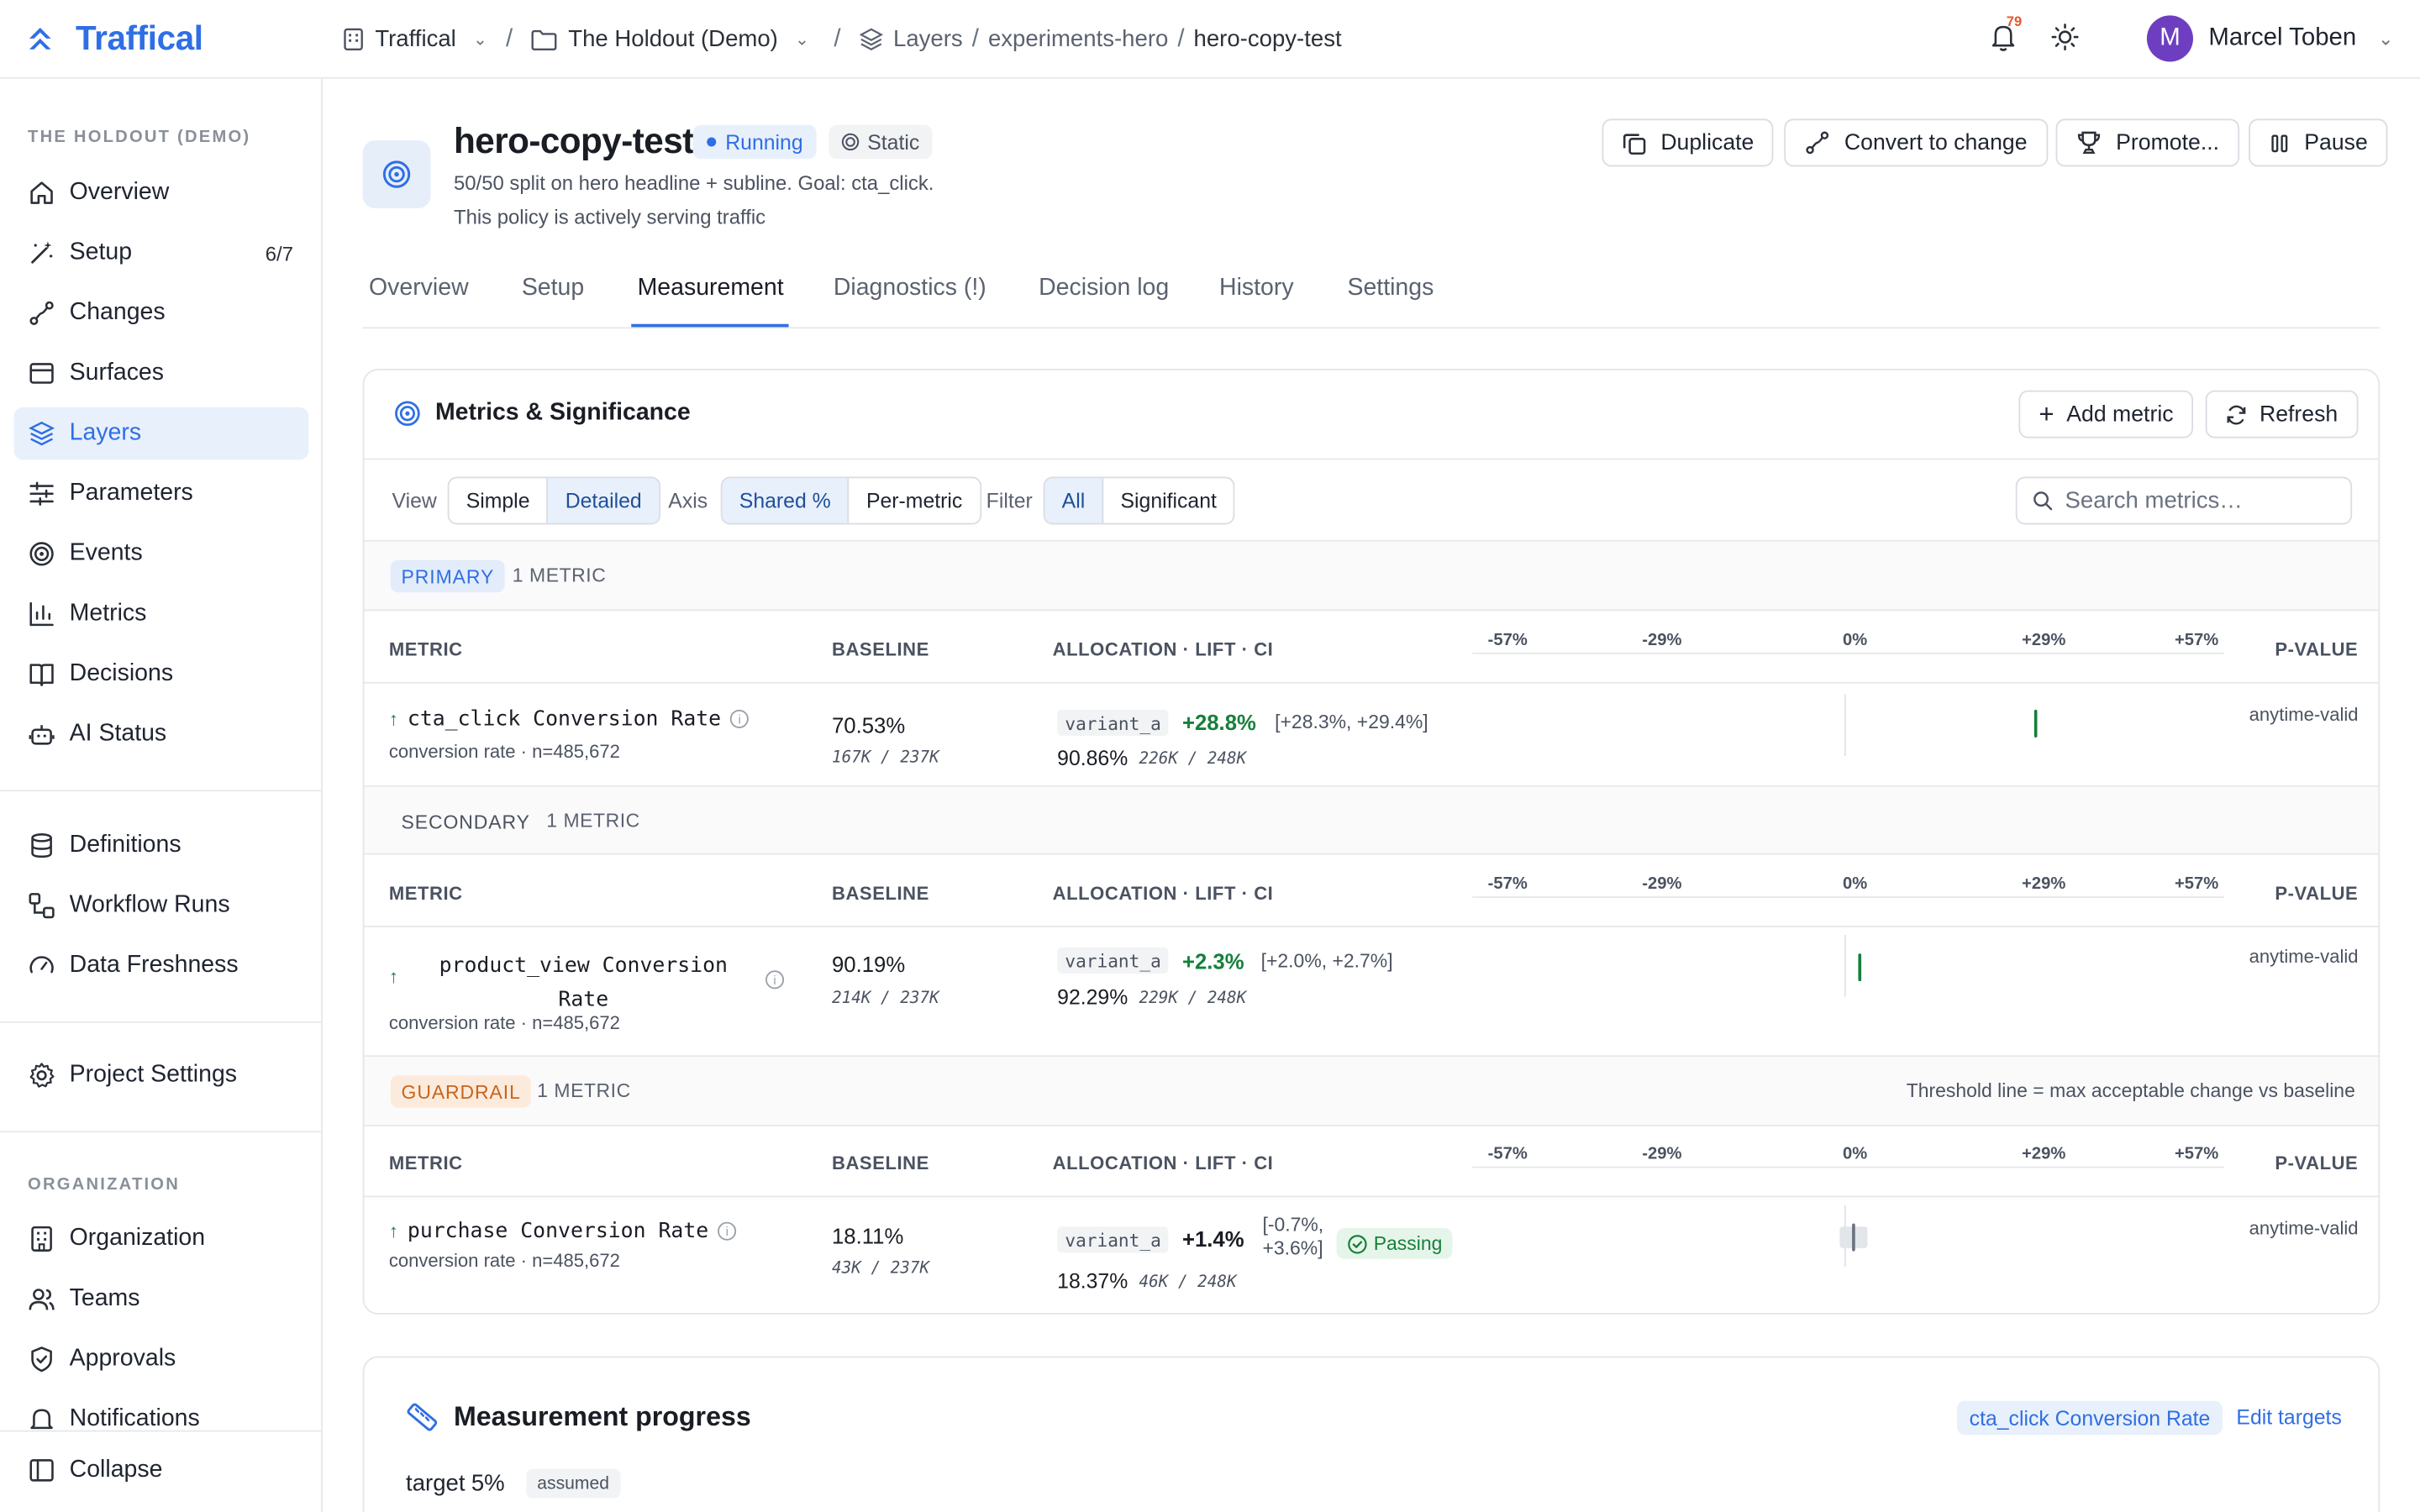 The width and height of the screenshot is (2420, 1512). Describe the element at coordinates (499, 500) in the screenshot. I see `view-simple-option: Simple` at that location.